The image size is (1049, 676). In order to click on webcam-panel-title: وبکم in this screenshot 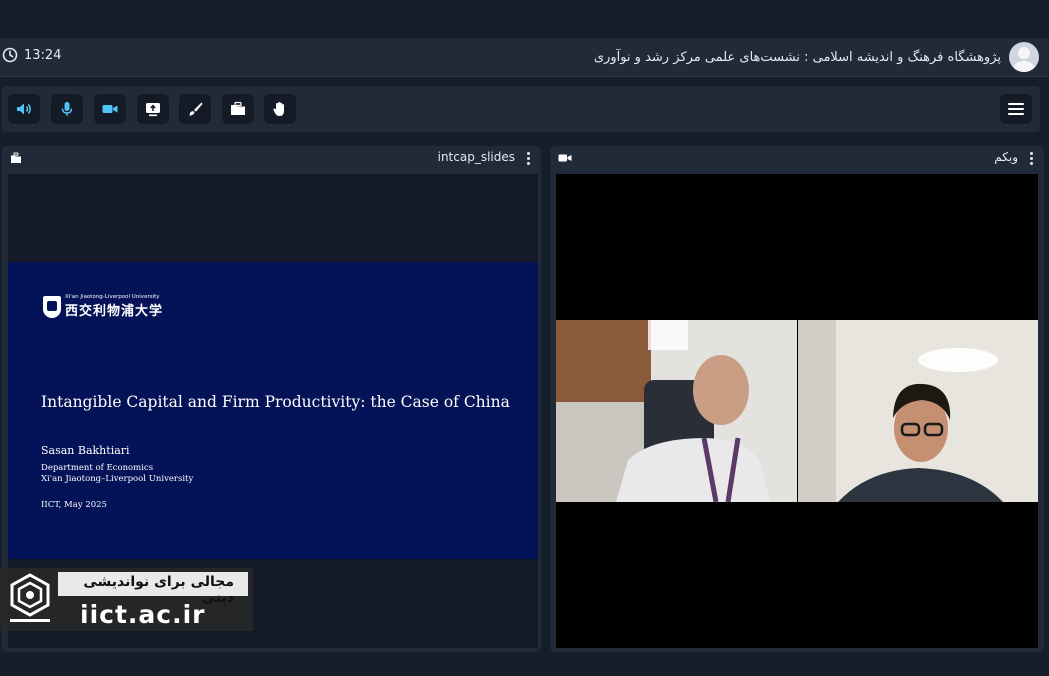, I will do `click(1006, 157)`.